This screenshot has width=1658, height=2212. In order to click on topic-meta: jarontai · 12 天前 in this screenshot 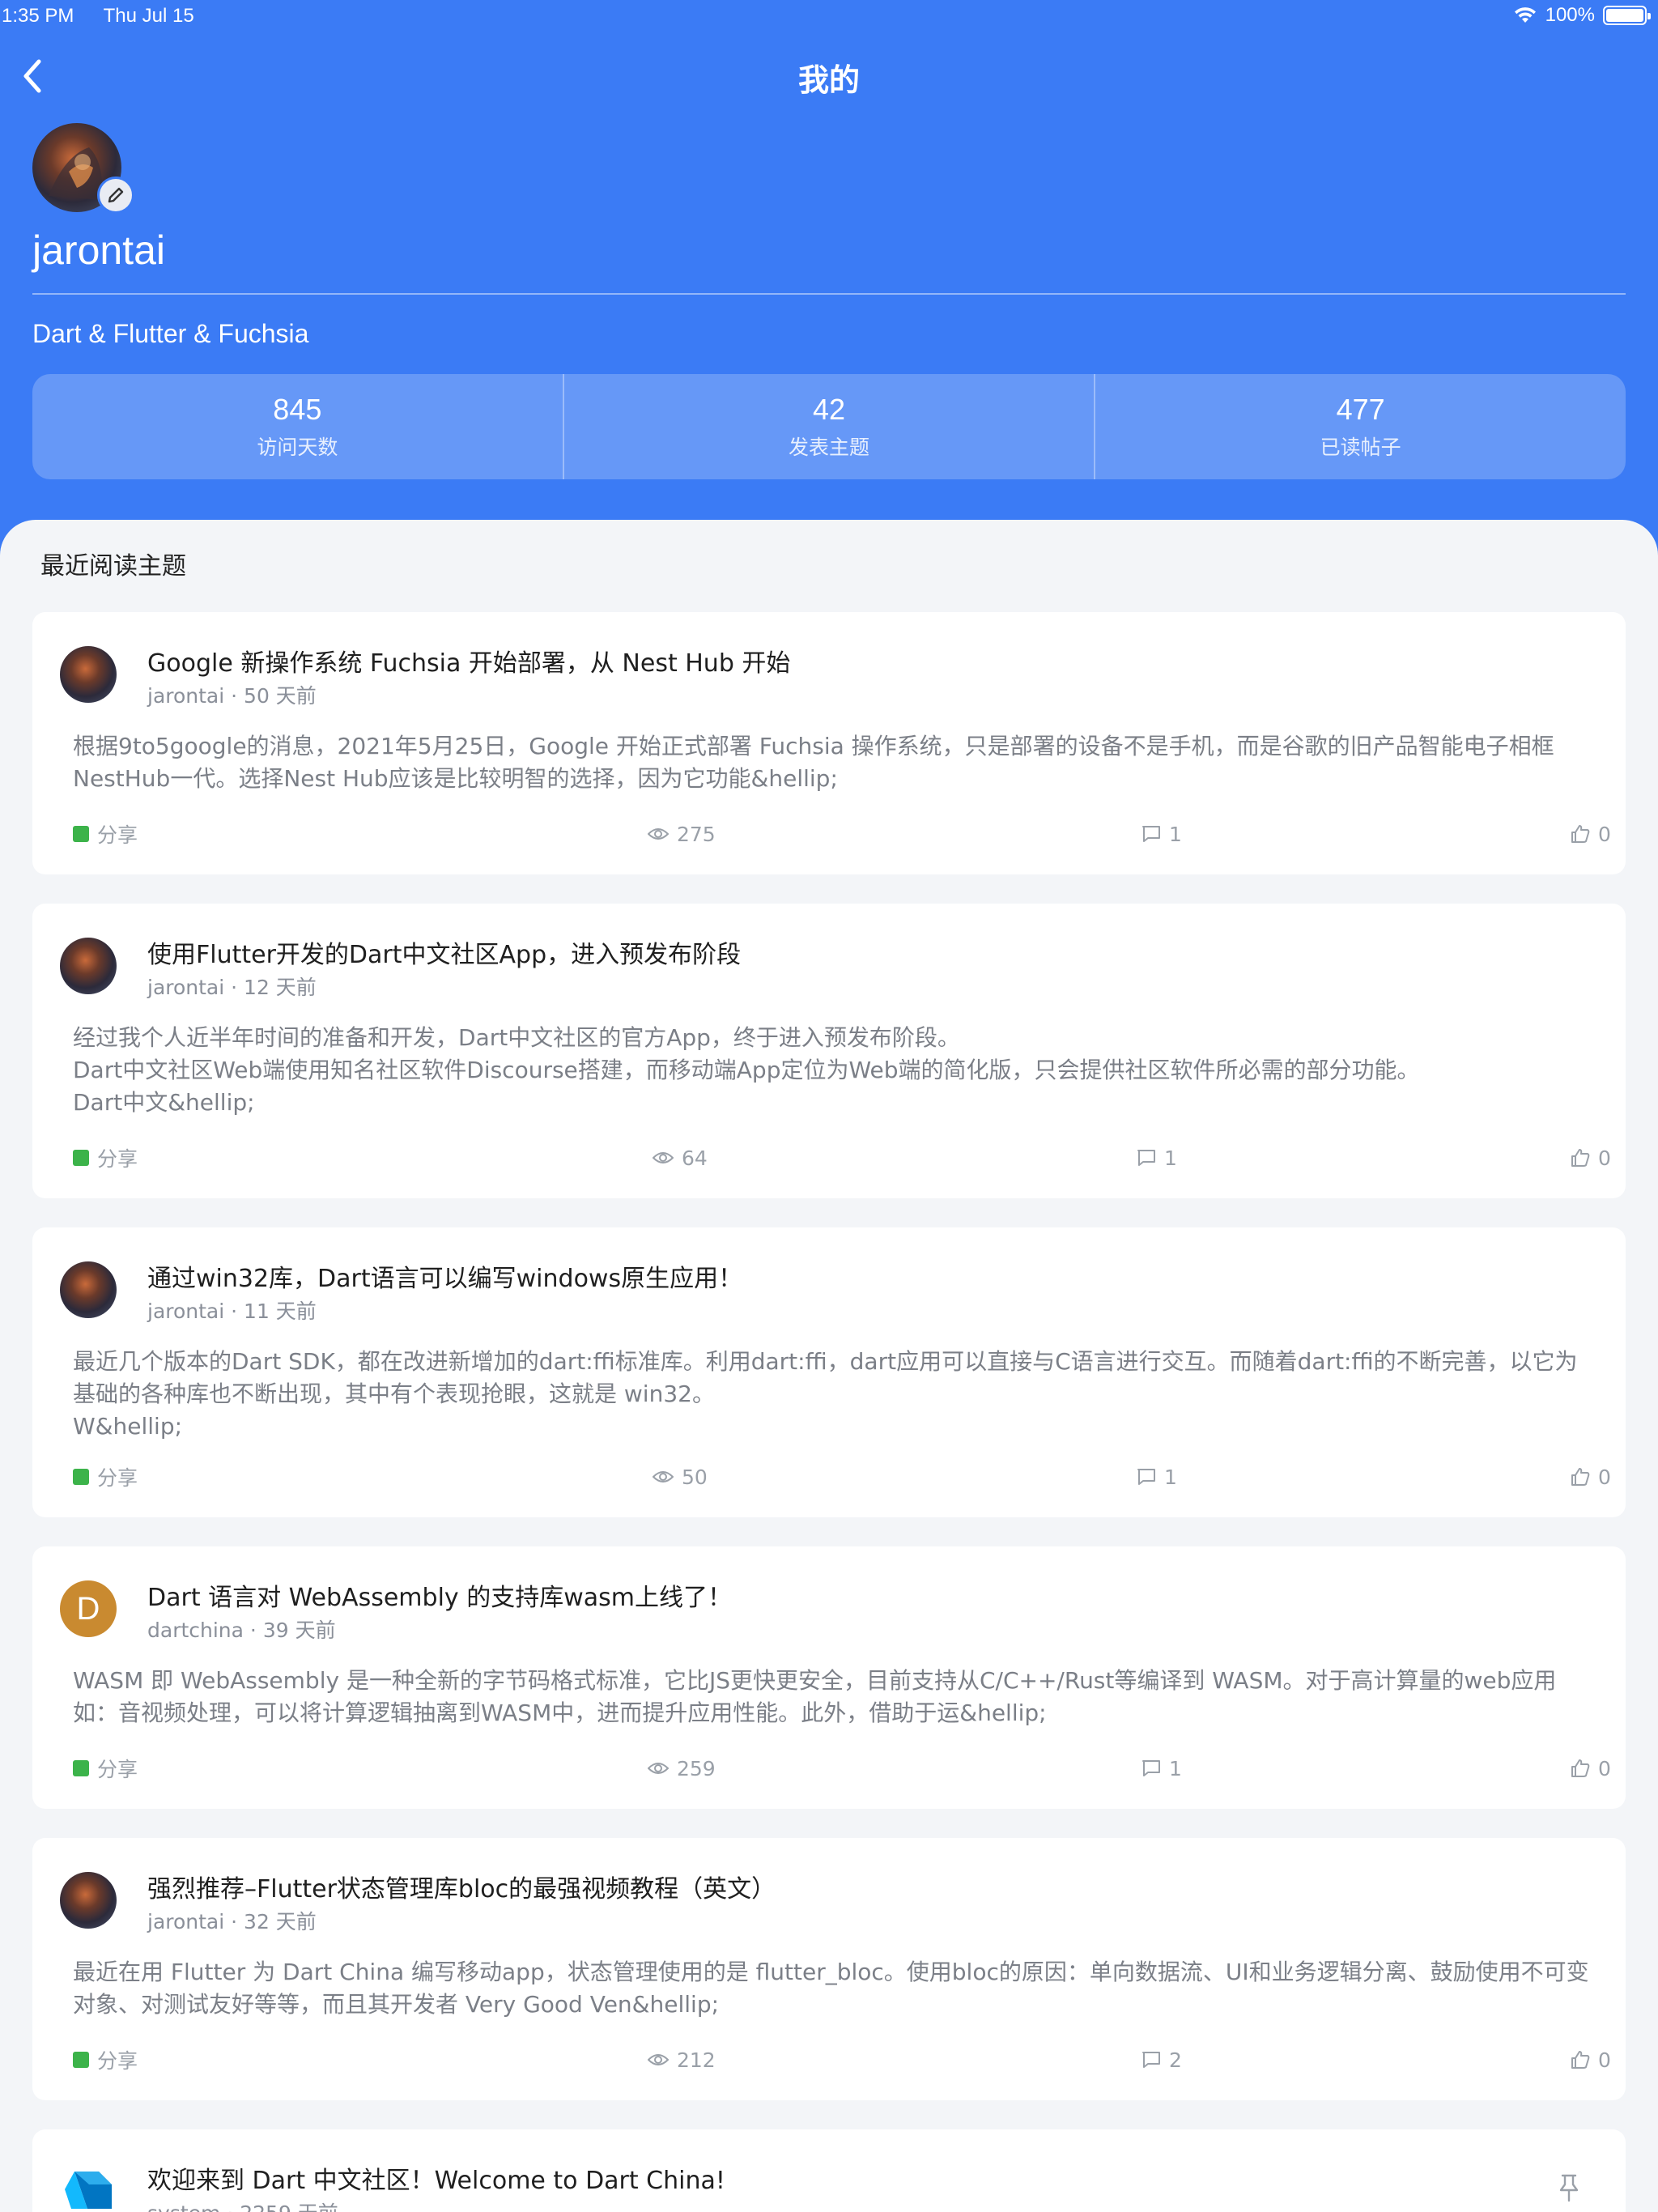, I will do `click(232, 987)`.